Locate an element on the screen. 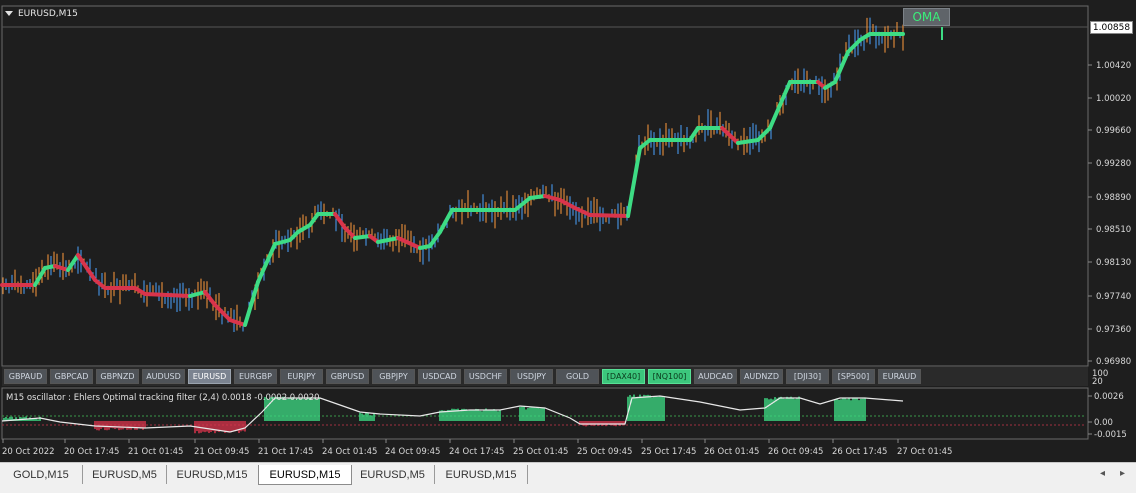 This screenshot has height=493, width=1136. symbol-button-usdjpy: USDJPY is located at coordinates (531, 376).